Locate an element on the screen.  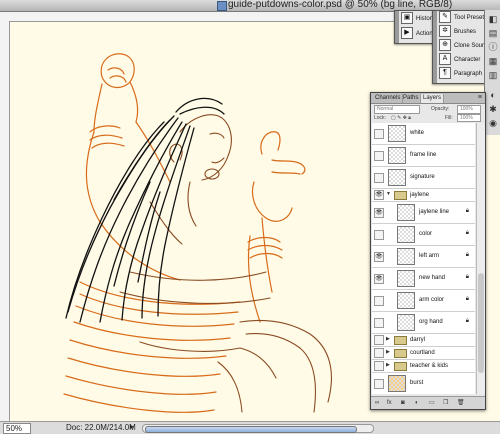
brushes-button: ✲ Brushes is located at coordinates (457, 32).